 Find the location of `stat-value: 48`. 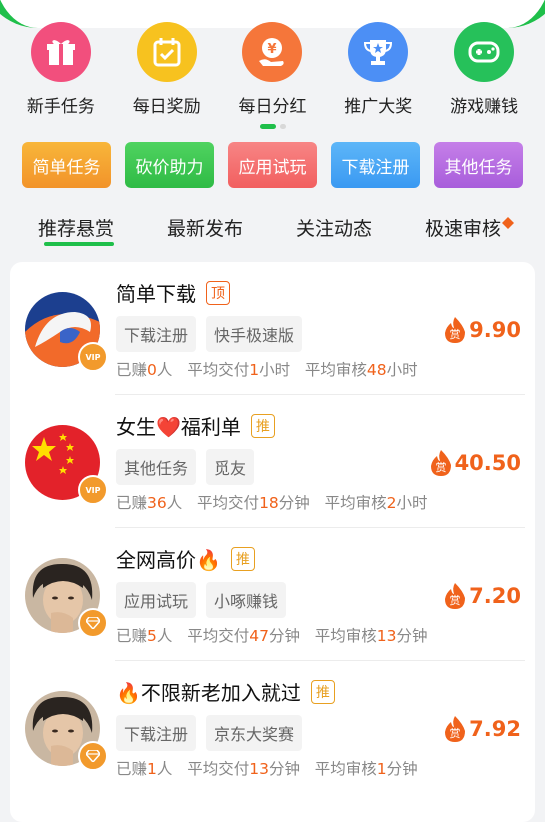

stat-value: 48 is located at coordinates (376, 370).